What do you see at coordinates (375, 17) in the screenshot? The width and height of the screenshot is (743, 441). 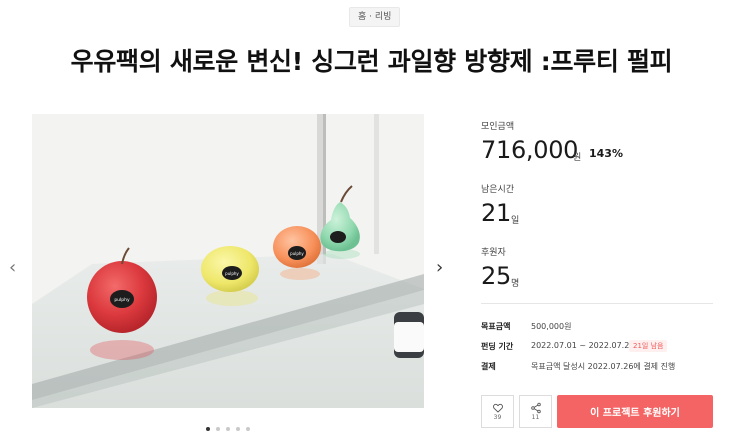 I see `category-tag: 홈 · 리빙` at bounding box center [375, 17].